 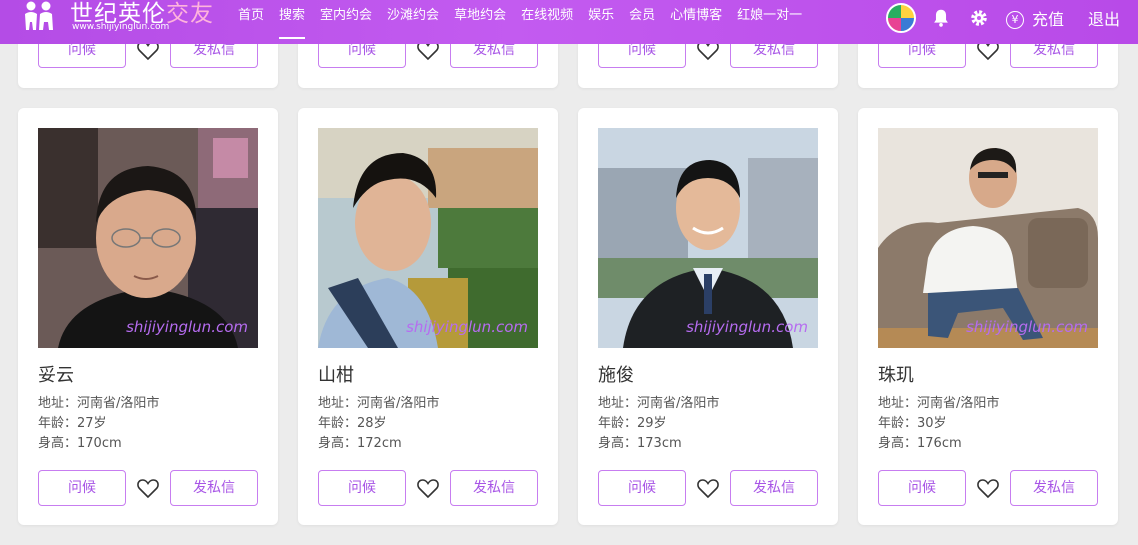 What do you see at coordinates (360, 443) in the screenshot?
I see `profile-height: 身高：172cm` at bounding box center [360, 443].